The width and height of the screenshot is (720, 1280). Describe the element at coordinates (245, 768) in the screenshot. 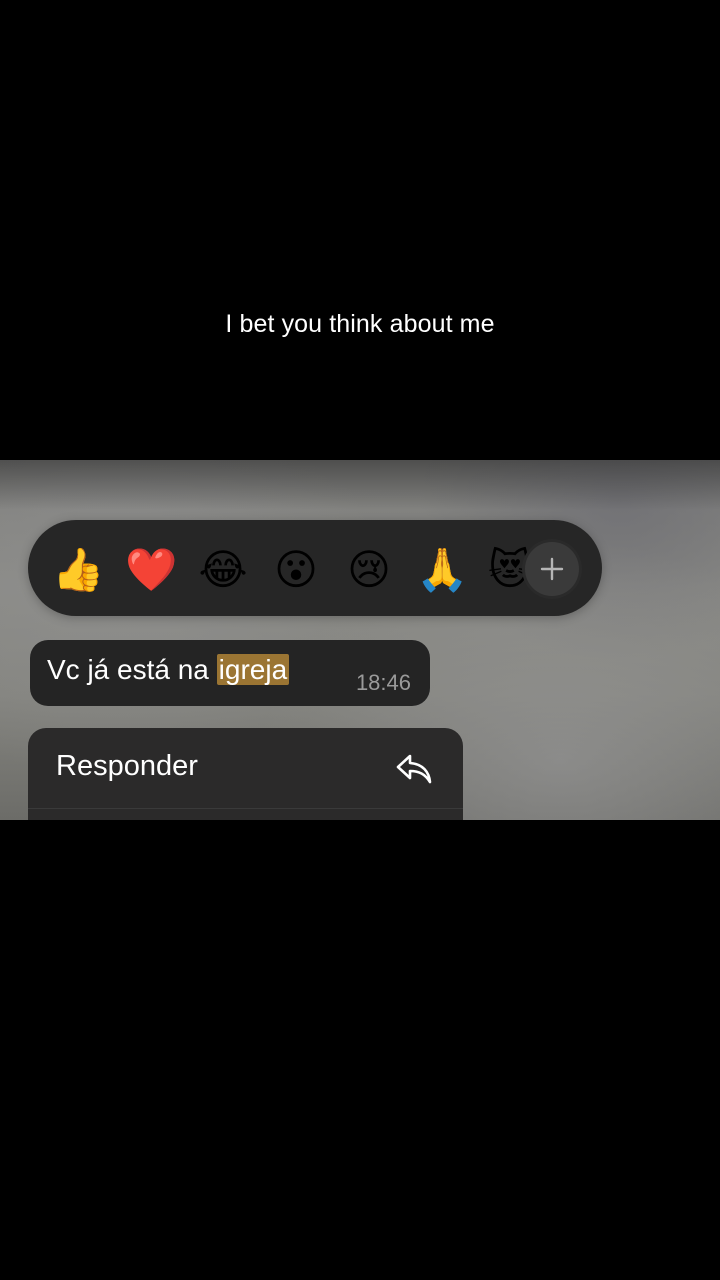

I see `menu-item-responder: Responder` at that location.